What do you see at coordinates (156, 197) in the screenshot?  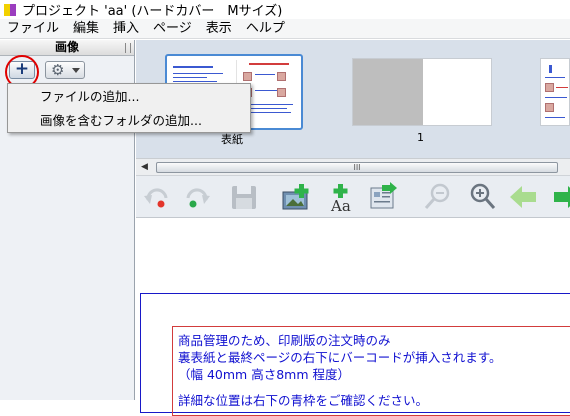 I see `undo-icon` at bounding box center [156, 197].